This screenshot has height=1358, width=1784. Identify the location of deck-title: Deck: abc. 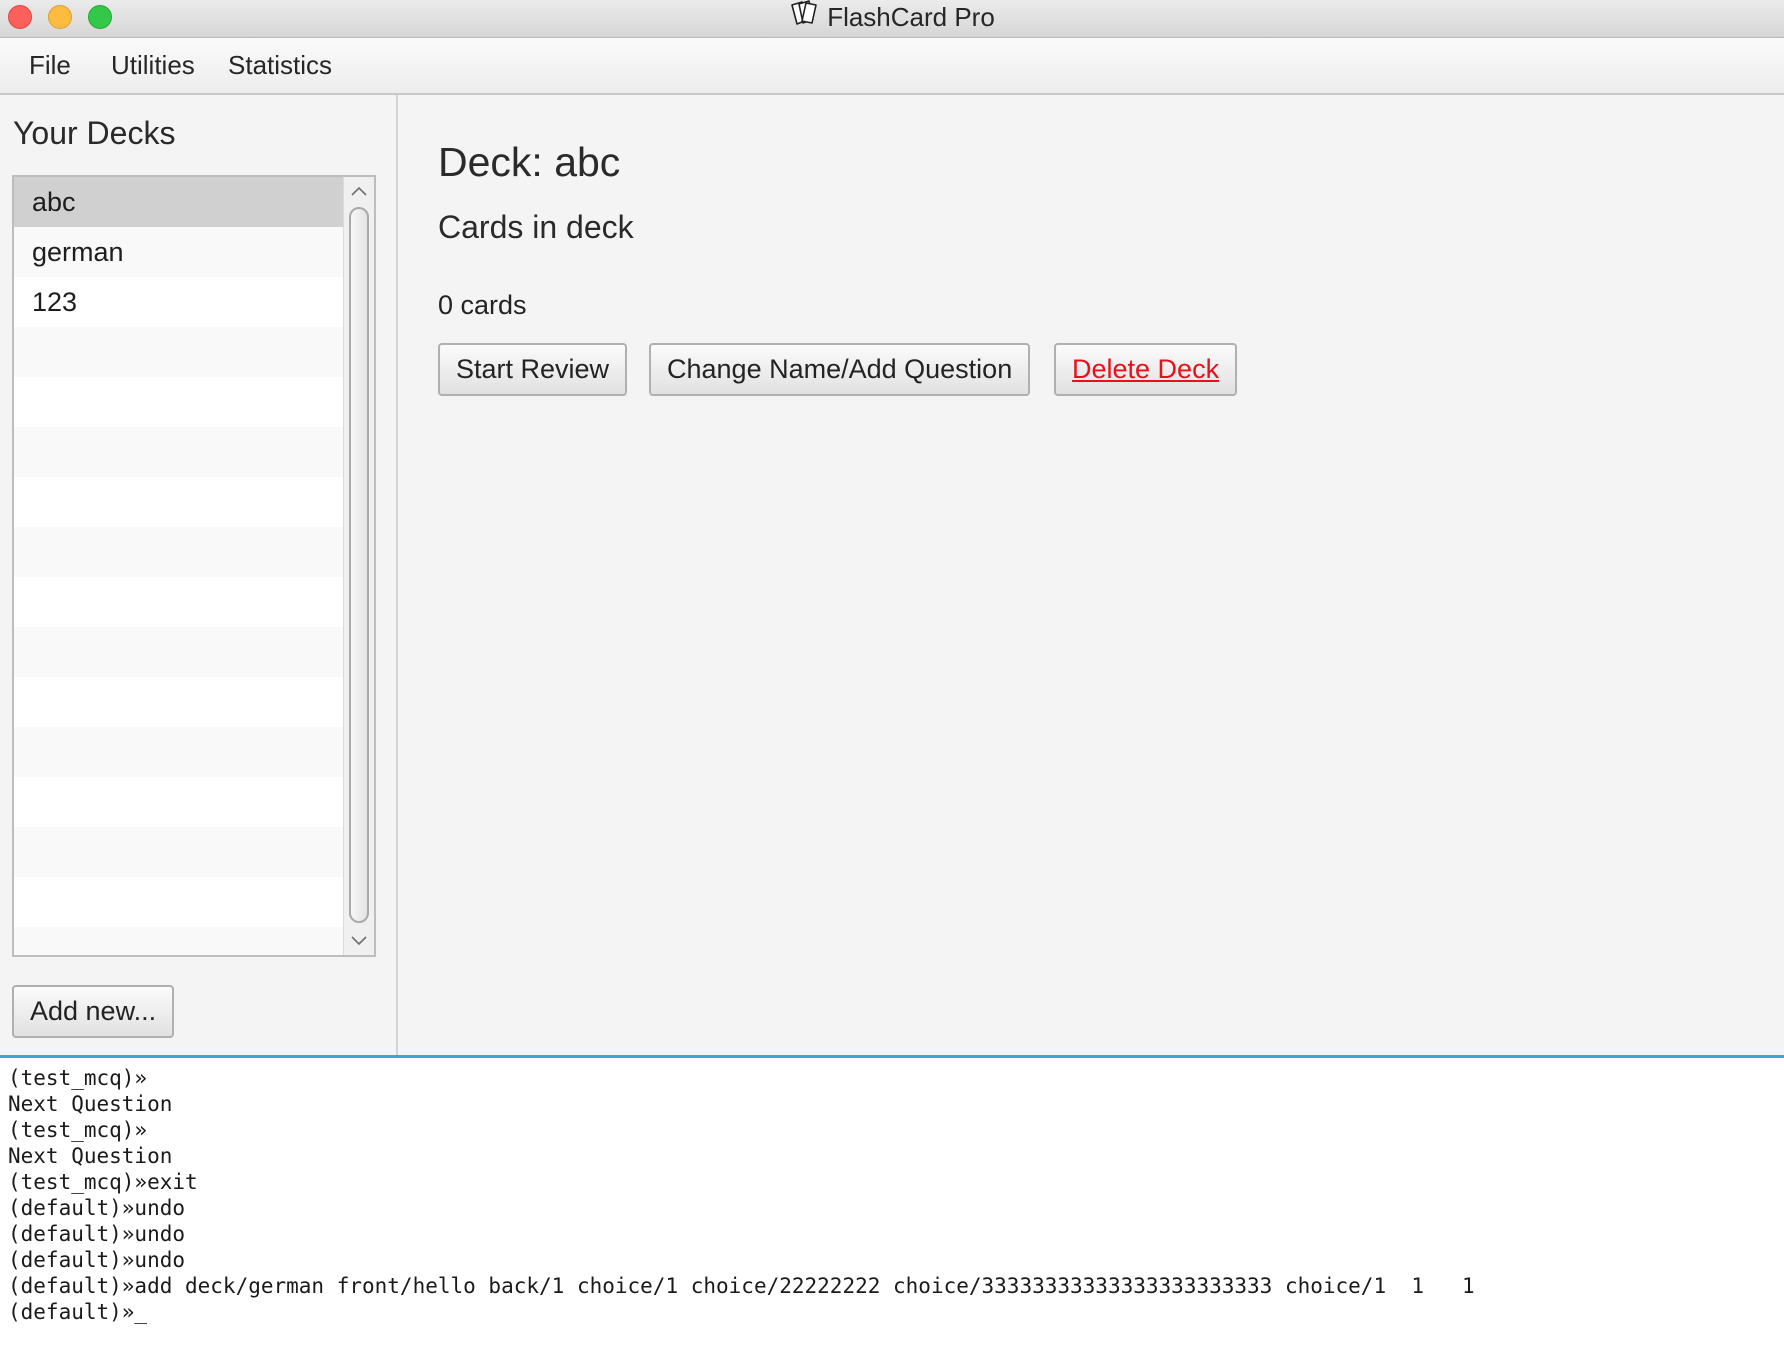
(529, 162).